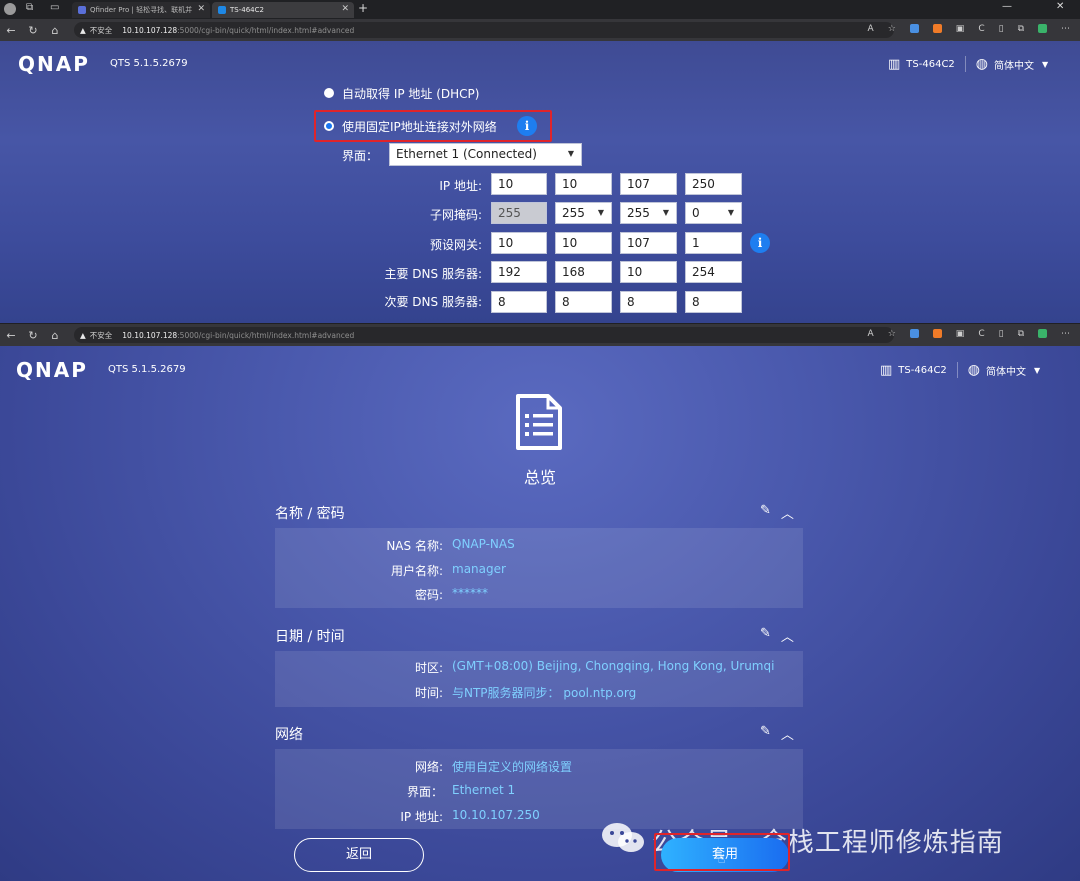  What do you see at coordinates (648, 213) in the screenshot?
I see `mask-octet-3: 255 ▼` at bounding box center [648, 213].